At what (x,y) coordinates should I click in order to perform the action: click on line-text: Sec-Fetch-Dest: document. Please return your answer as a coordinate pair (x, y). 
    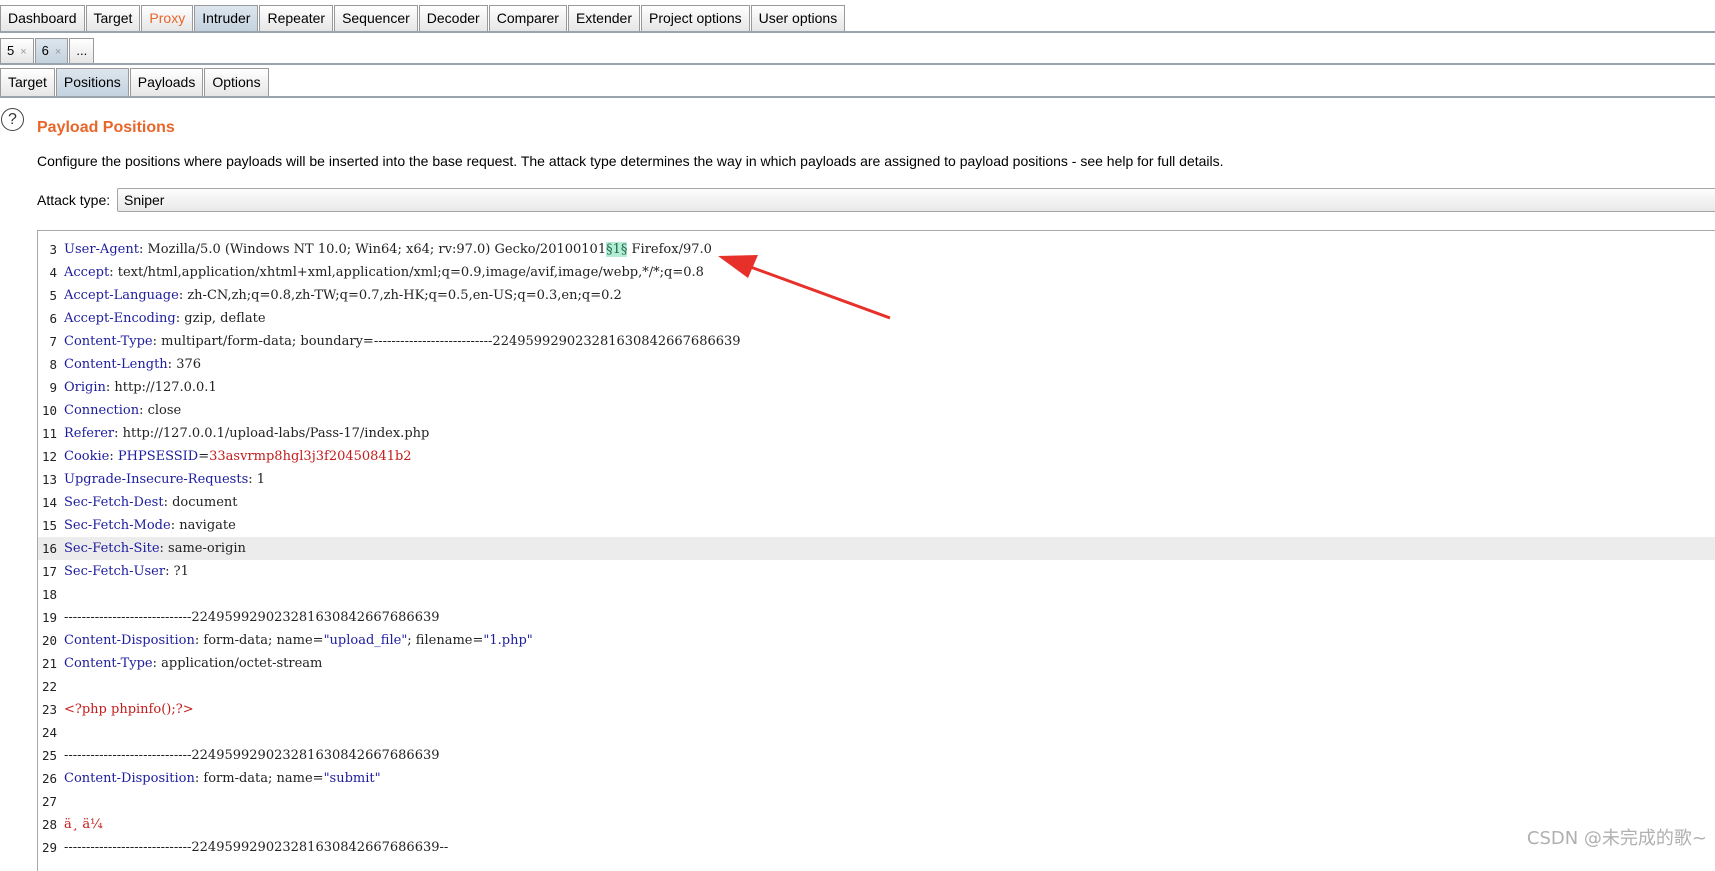
    Looking at the image, I should click on (151, 502).